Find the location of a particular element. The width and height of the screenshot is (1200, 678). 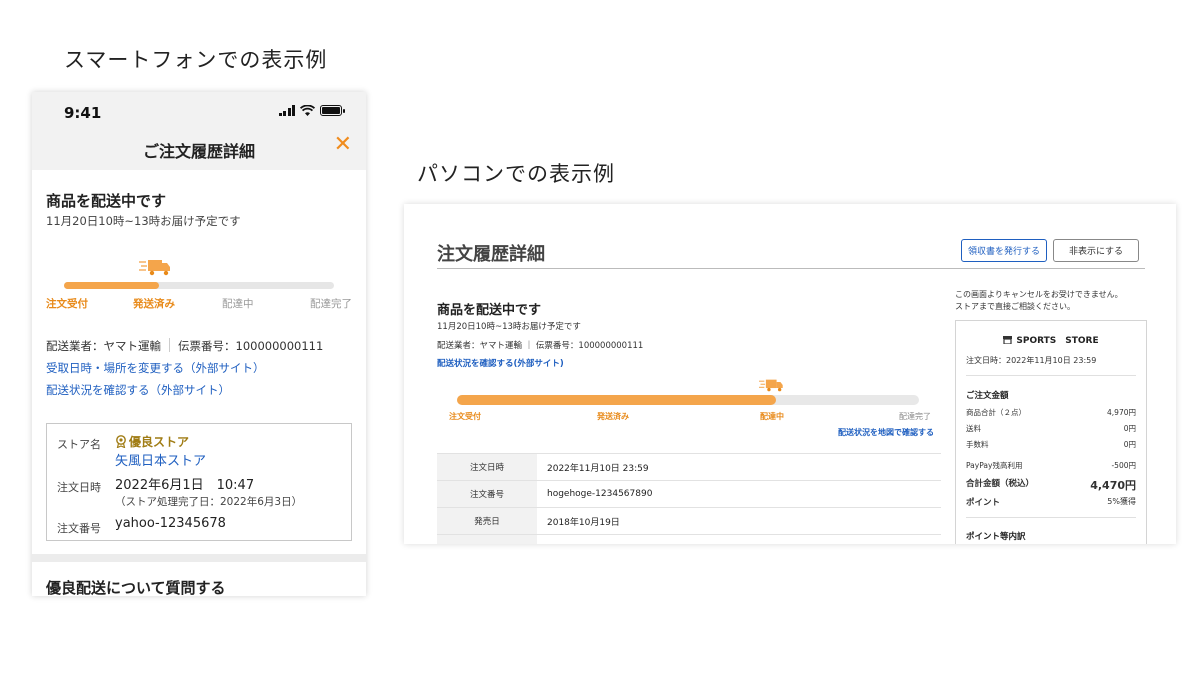

page-title: ご注文履歴詳細 is located at coordinates (198, 151).